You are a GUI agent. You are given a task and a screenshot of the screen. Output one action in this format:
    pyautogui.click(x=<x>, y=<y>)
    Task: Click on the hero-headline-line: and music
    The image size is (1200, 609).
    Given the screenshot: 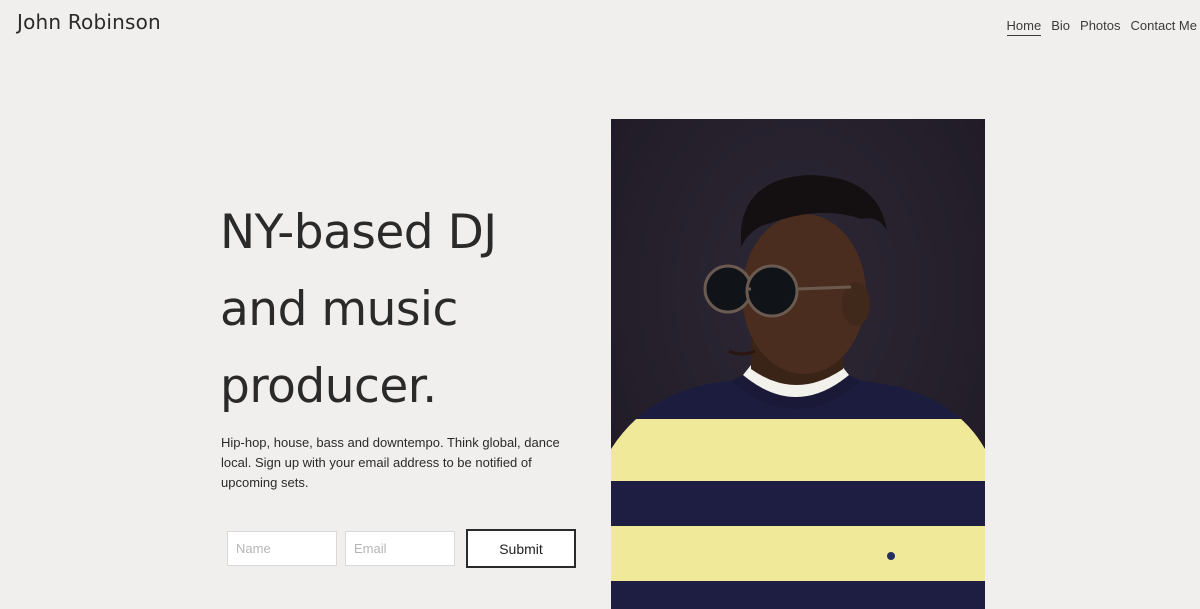 What is the action you would take?
    pyautogui.click(x=339, y=309)
    